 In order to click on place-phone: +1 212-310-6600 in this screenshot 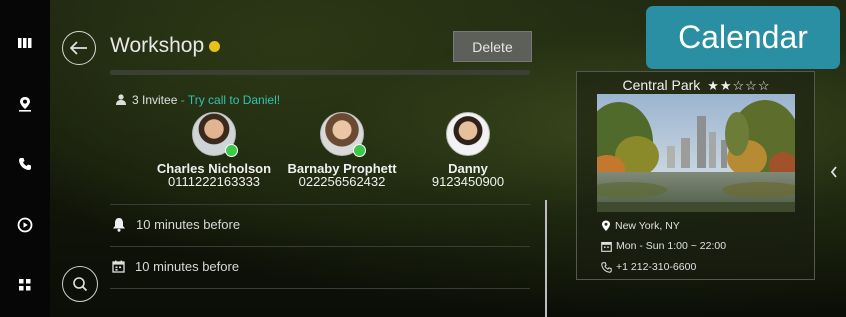, I will do `click(648, 267)`.